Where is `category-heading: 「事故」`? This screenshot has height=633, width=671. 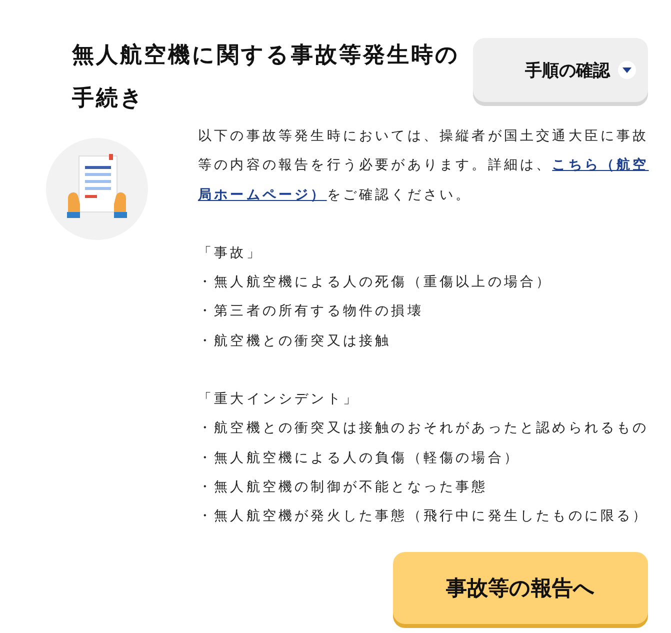
category-heading: 「事故」 is located at coordinates (231, 253).